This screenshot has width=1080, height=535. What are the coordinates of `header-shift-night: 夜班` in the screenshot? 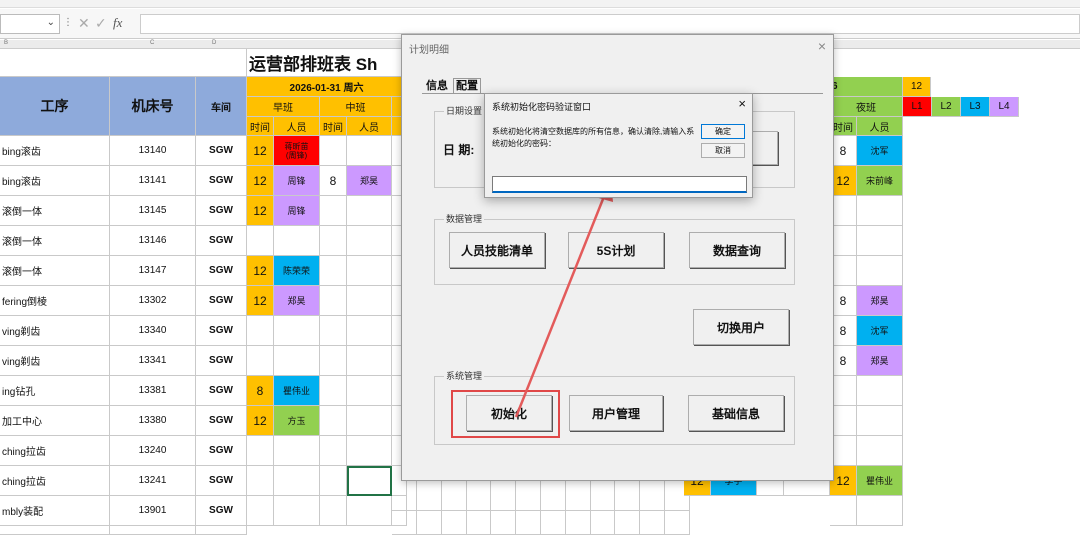 It's located at (866, 107).